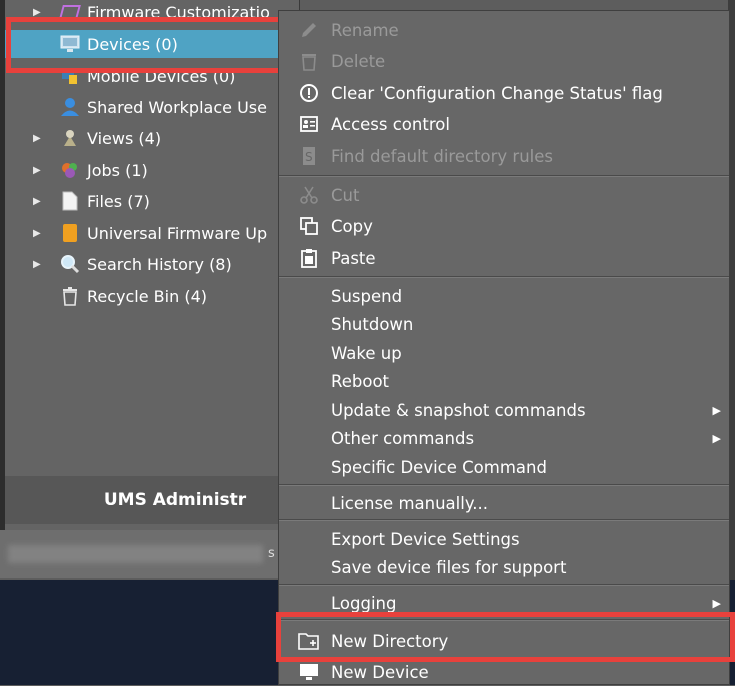 This screenshot has height=686, width=735. What do you see at coordinates (309, 124) in the screenshot?
I see `access-control-icon` at bounding box center [309, 124].